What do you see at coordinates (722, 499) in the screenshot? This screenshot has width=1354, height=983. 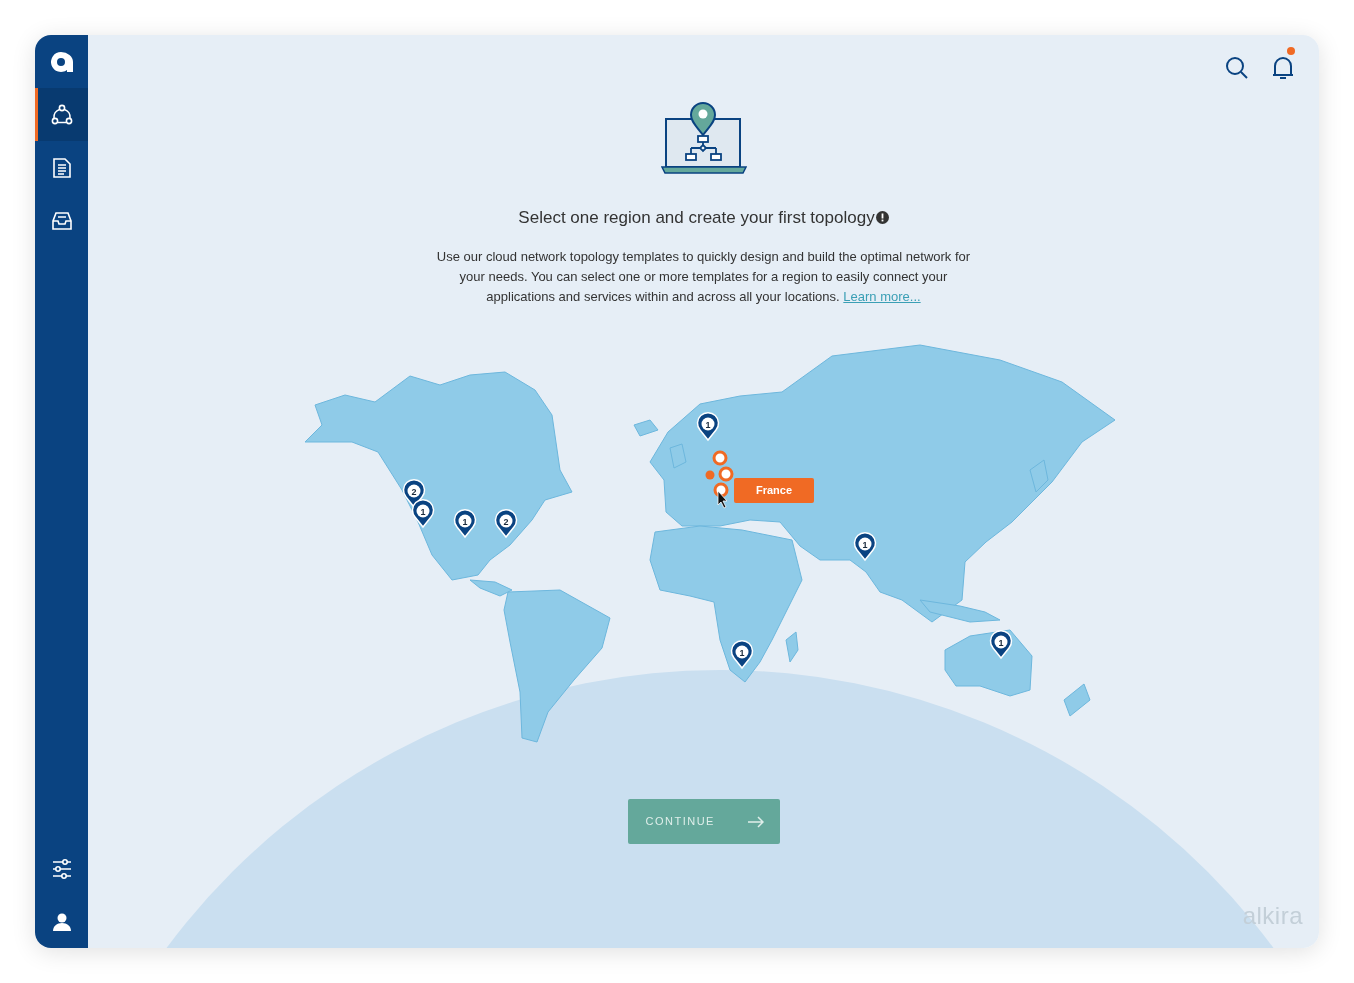 I see `cursor-icon` at bounding box center [722, 499].